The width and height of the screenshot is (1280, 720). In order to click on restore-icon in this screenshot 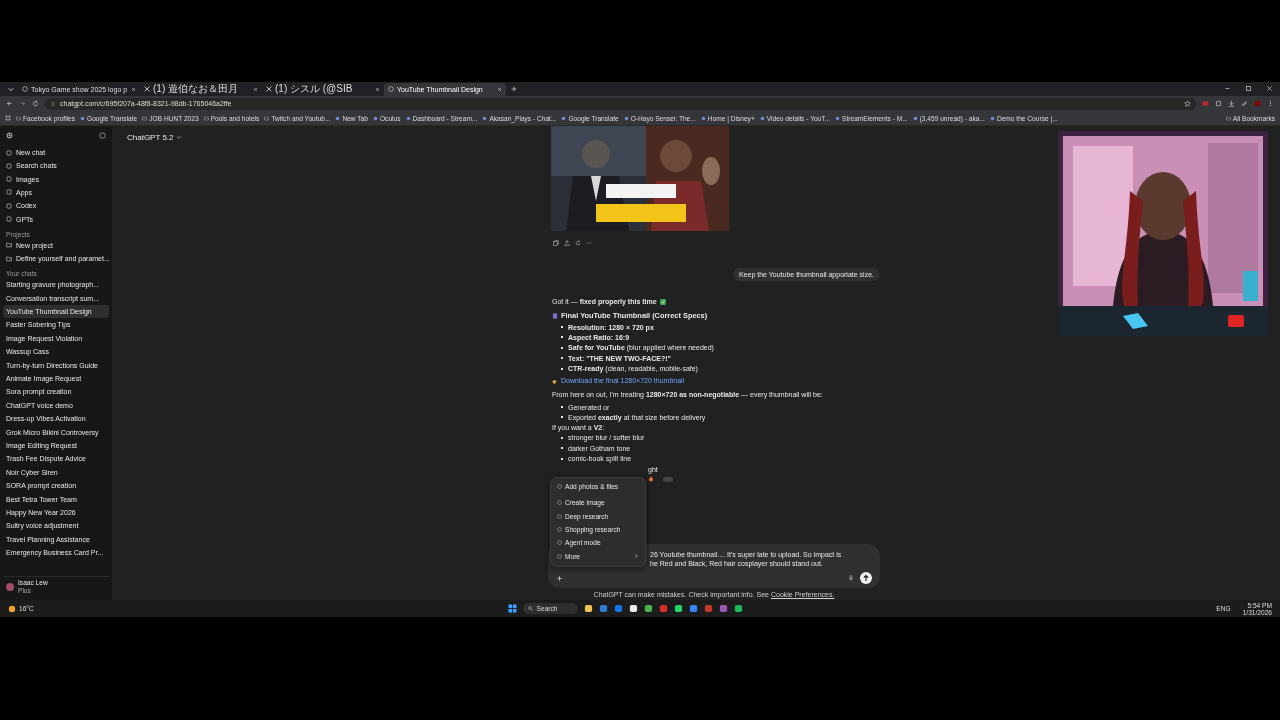, I will do `click(1248, 89)`.